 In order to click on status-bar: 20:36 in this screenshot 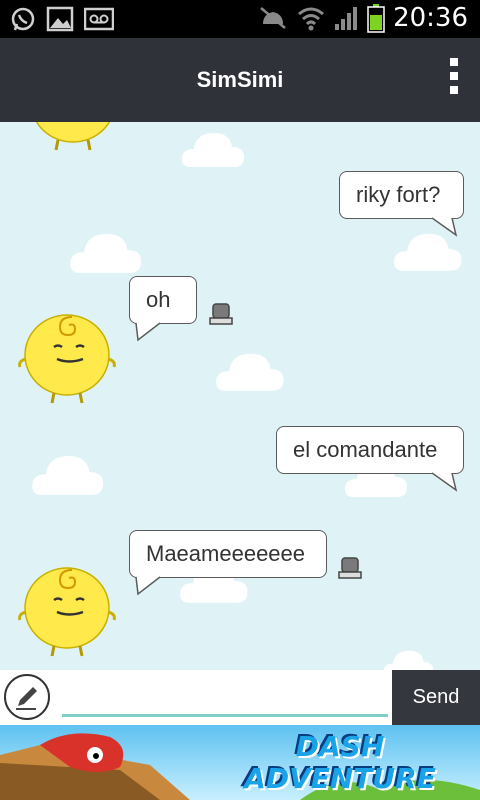, I will do `click(240, 19)`.